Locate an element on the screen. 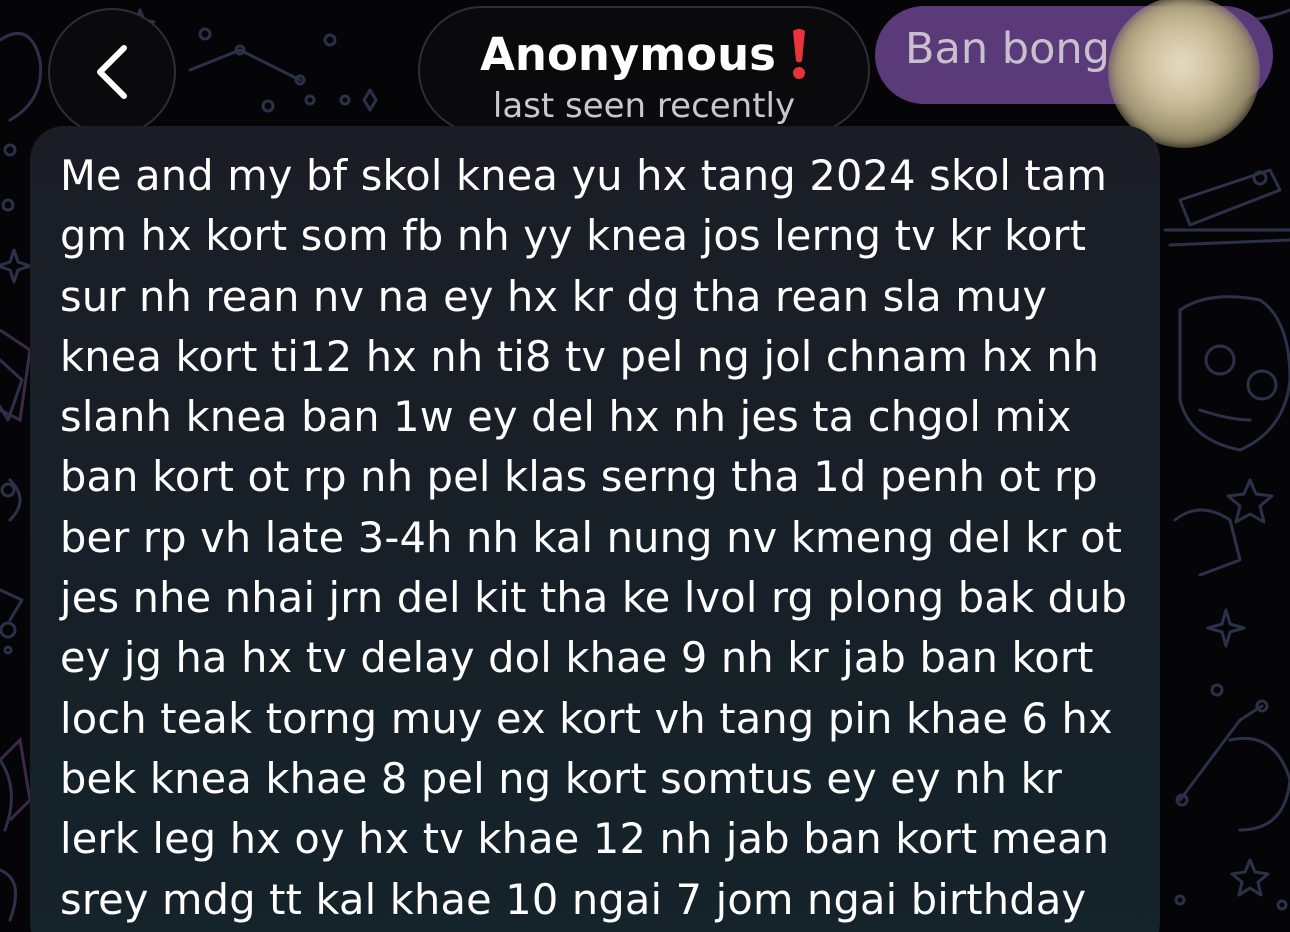 The width and height of the screenshot is (1290, 932). chat-name-label: Ban bong is located at coordinates (1007, 49).